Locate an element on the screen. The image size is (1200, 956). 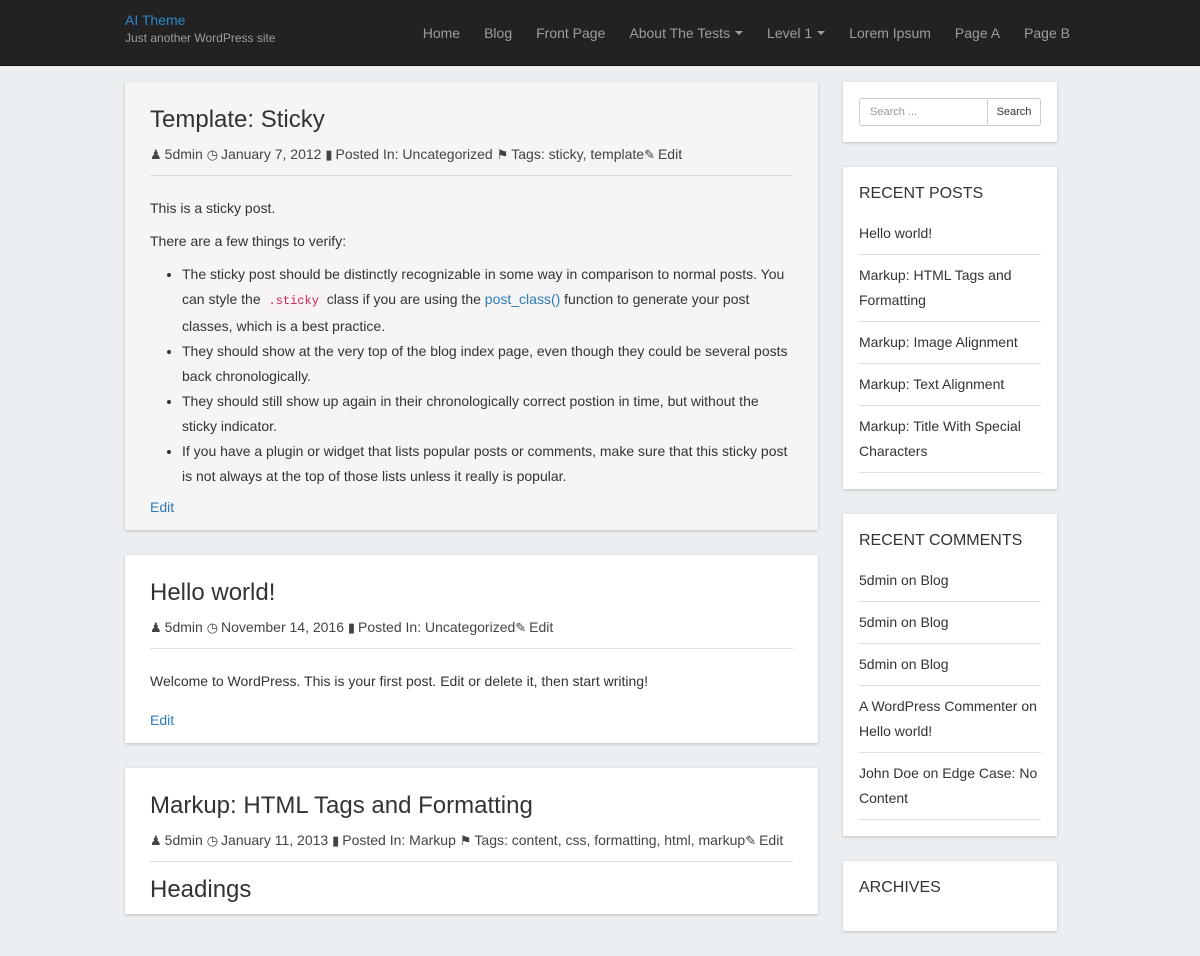
post-title: Markup: HTML Tags and Formatting is located at coordinates (471, 806).